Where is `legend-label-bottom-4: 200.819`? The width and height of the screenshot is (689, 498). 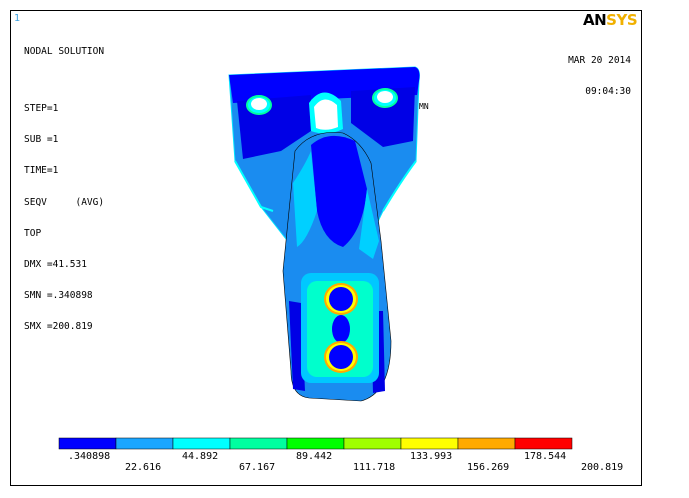
legend-label-bottom-4: 200.819 is located at coordinates (602, 467).